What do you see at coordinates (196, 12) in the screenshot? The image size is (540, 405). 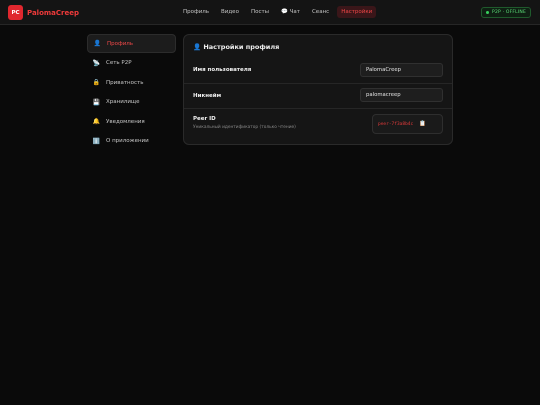 I see `nav-profile: Профиль` at bounding box center [196, 12].